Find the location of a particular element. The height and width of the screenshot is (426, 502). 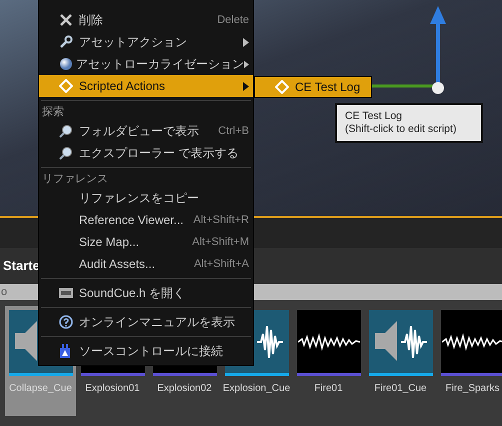

asset-name: Fire01 is located at coordinates (328, 389).